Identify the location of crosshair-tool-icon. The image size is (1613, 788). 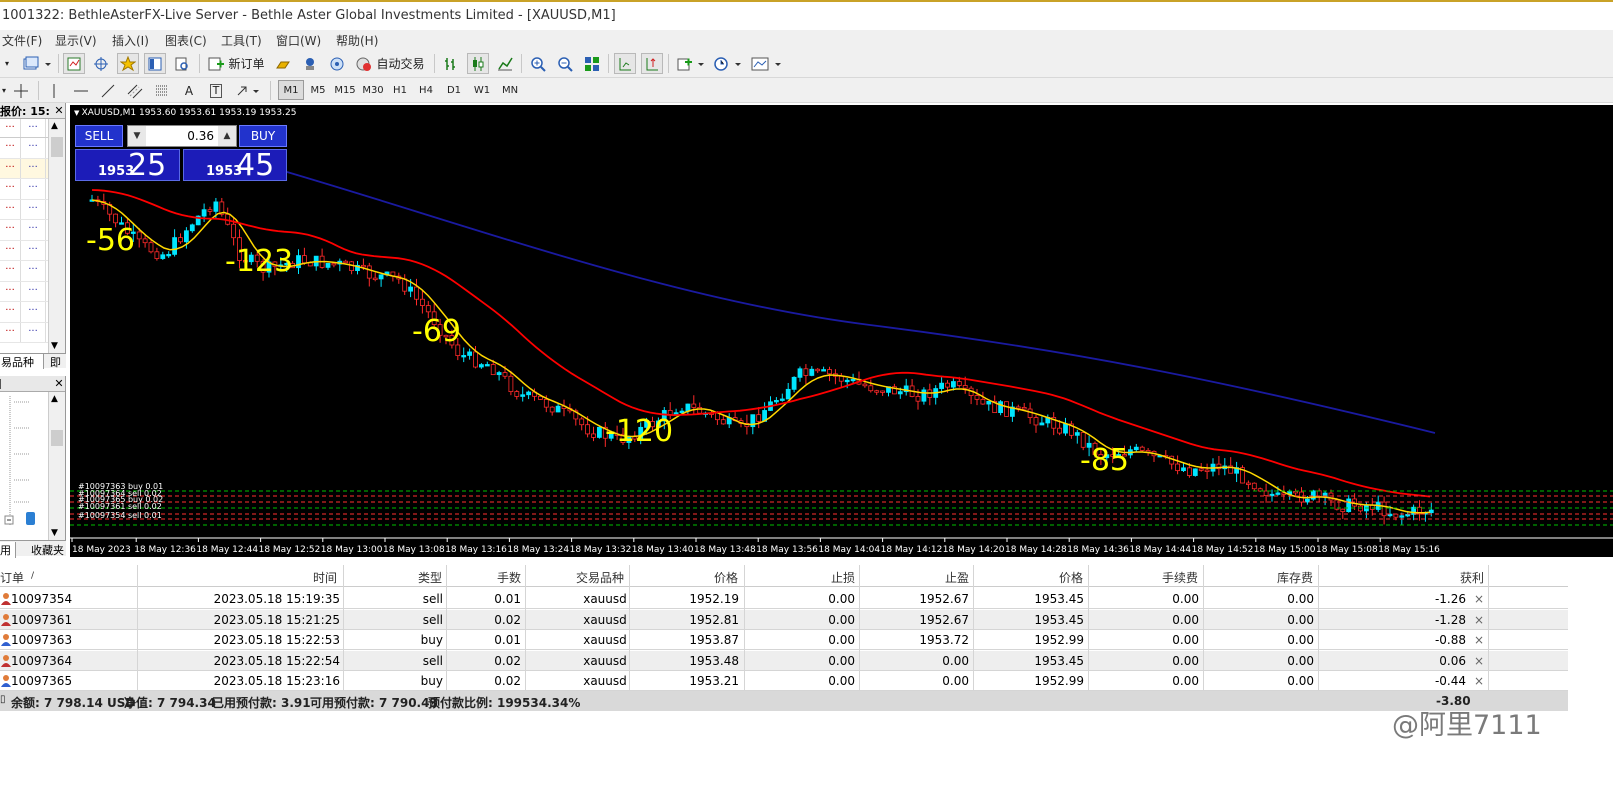
(21, 90).